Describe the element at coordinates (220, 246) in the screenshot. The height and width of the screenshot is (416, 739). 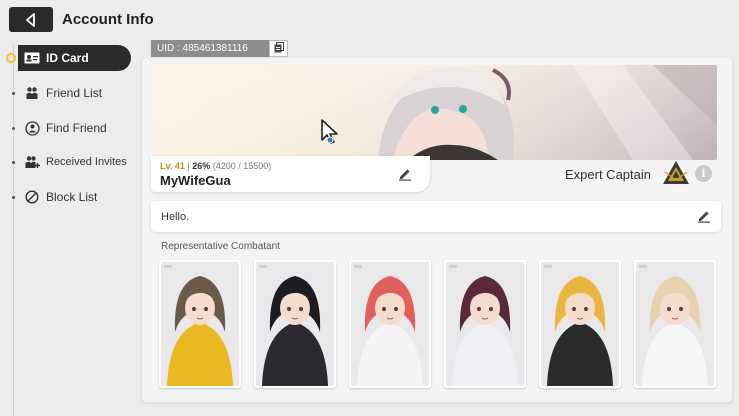
I see `section-label-combatants: Representative Combatant` at that location.